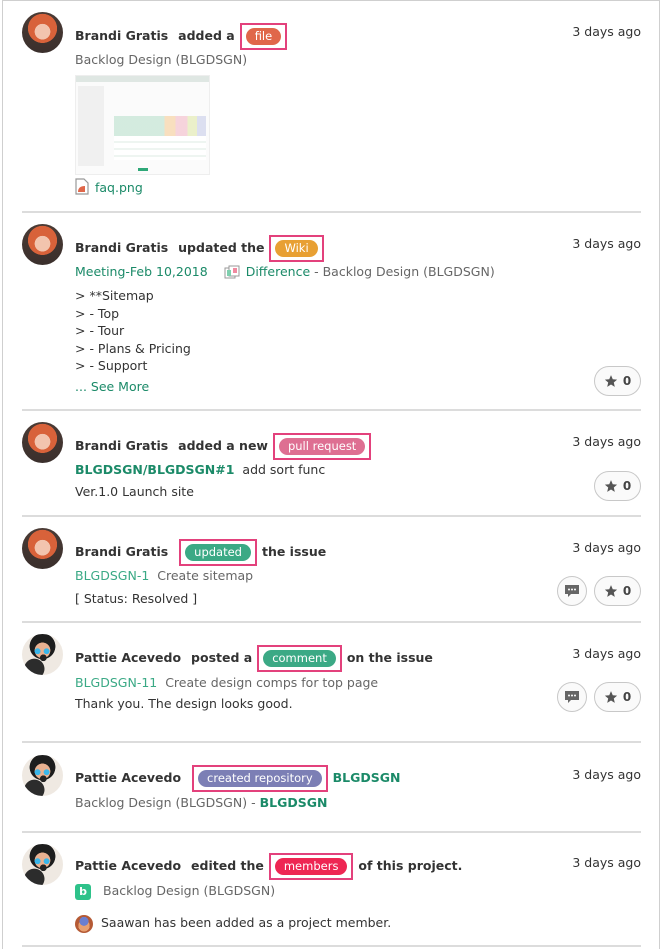 The image size is (662, 949). I want to click on badge-updated: updated, so click(218, 552).